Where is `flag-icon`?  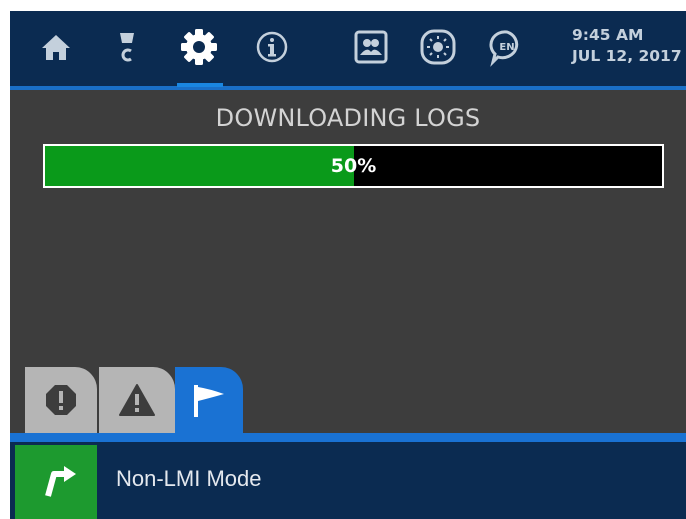 flag-icon is located at coordinates (209, 401).